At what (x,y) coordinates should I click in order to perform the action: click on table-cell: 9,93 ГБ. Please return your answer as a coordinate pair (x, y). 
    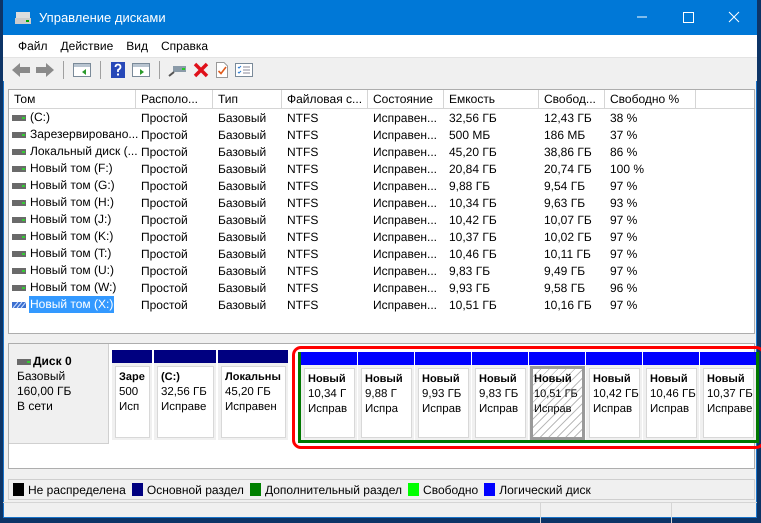
    Looking at the image, I should click on (469, 287).